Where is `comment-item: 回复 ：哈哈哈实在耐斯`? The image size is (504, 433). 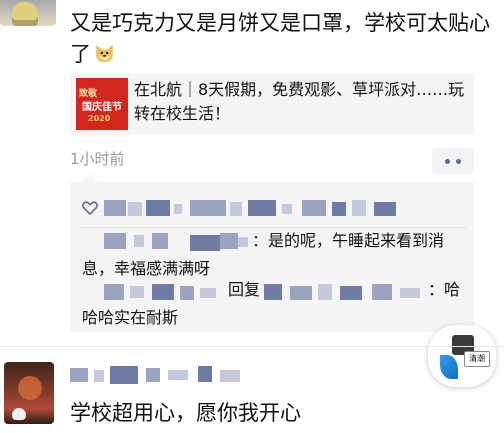
comment-item: 回复 ：哈哈哈实在耐斯 is located at coordinates (276, 305).